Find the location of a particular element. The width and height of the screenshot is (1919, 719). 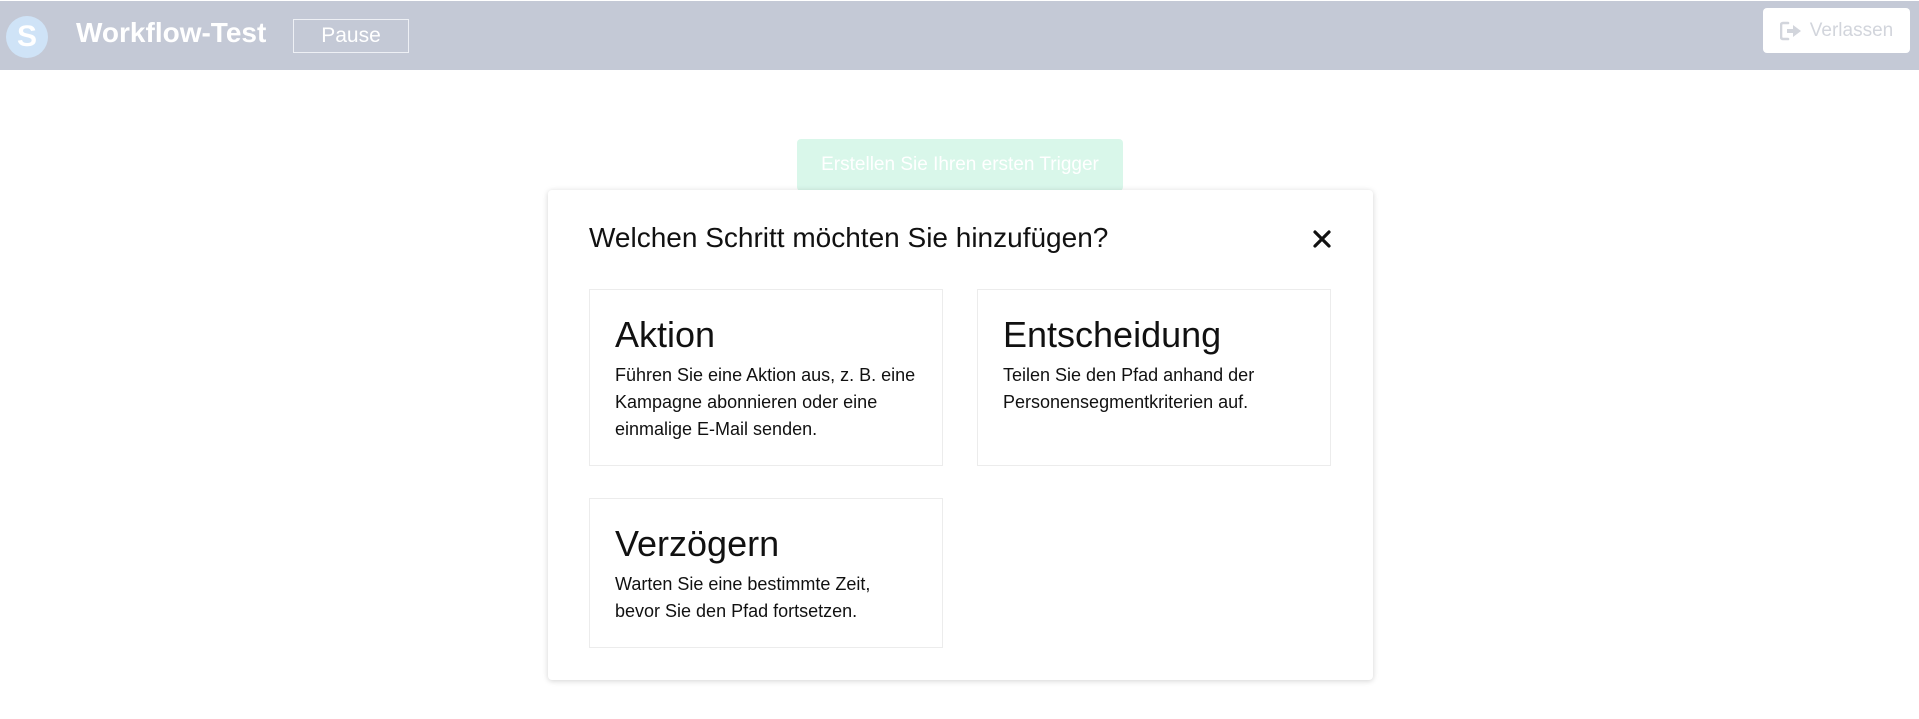

step-option-title: Aktion is located at coordinates (665, 334).